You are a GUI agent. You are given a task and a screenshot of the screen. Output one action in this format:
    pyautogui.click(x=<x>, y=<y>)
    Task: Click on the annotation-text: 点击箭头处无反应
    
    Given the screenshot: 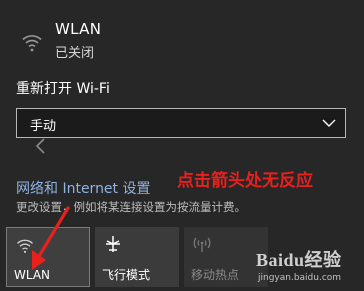 What is the action you would take?
    pyautogui.click(x=245, y=181)
    